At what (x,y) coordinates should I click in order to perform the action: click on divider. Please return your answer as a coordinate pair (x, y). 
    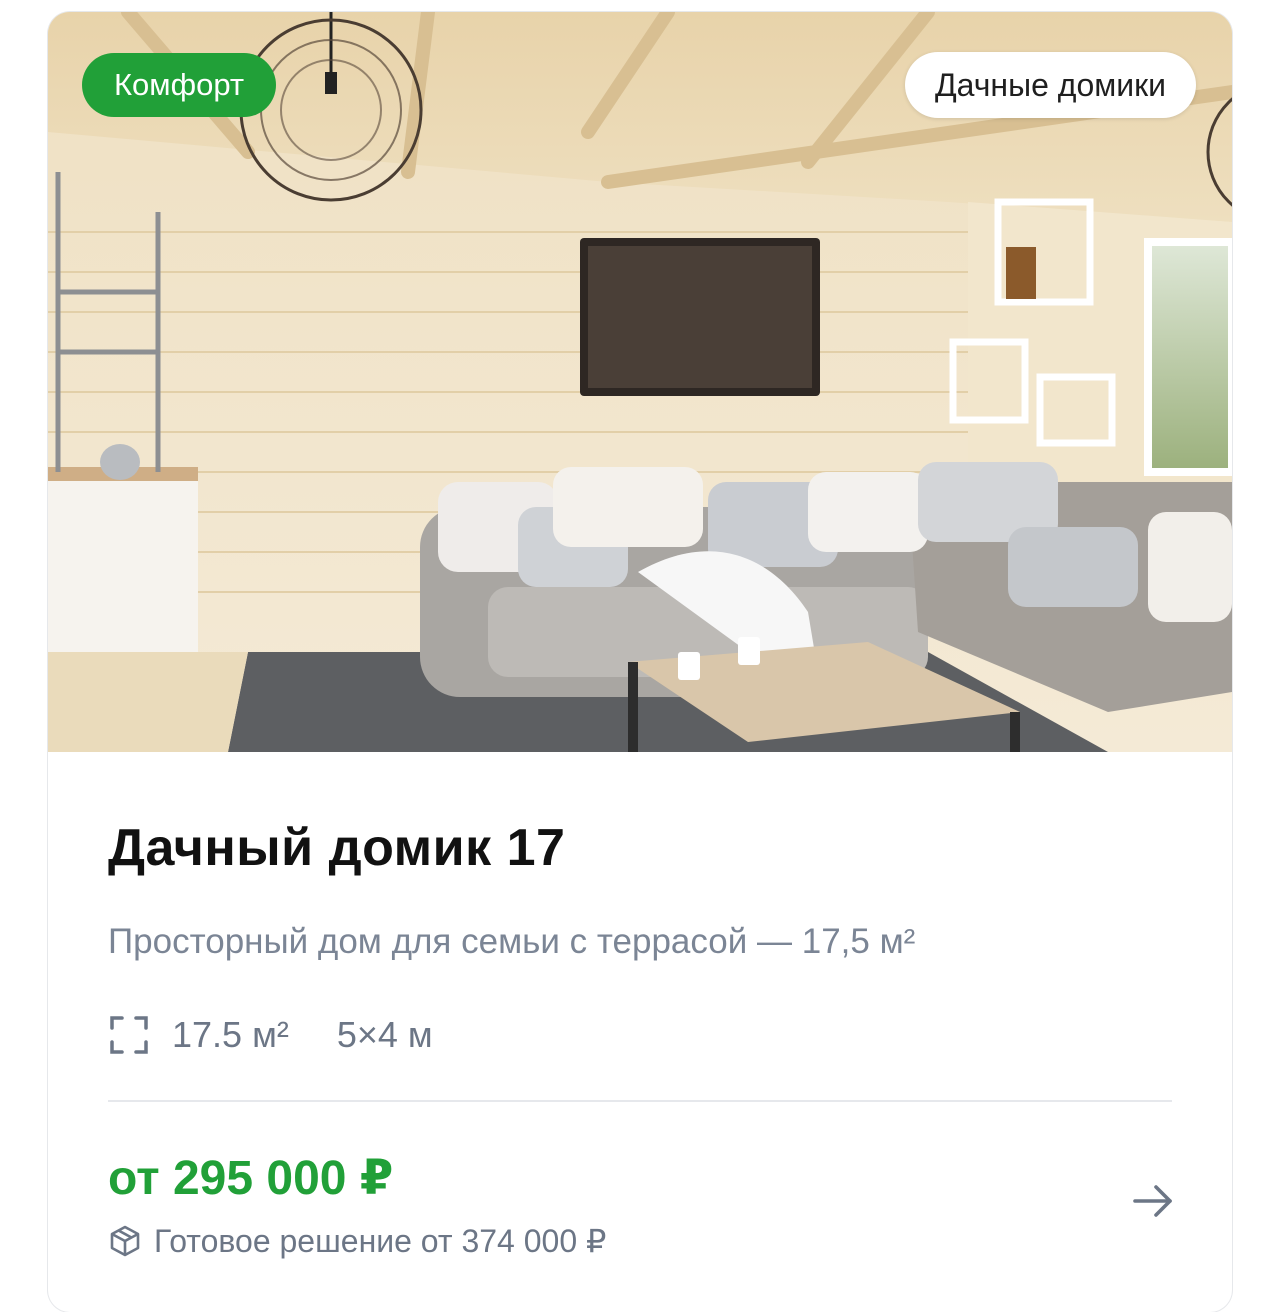
    Looking at the image, I should click on (640, 1101).